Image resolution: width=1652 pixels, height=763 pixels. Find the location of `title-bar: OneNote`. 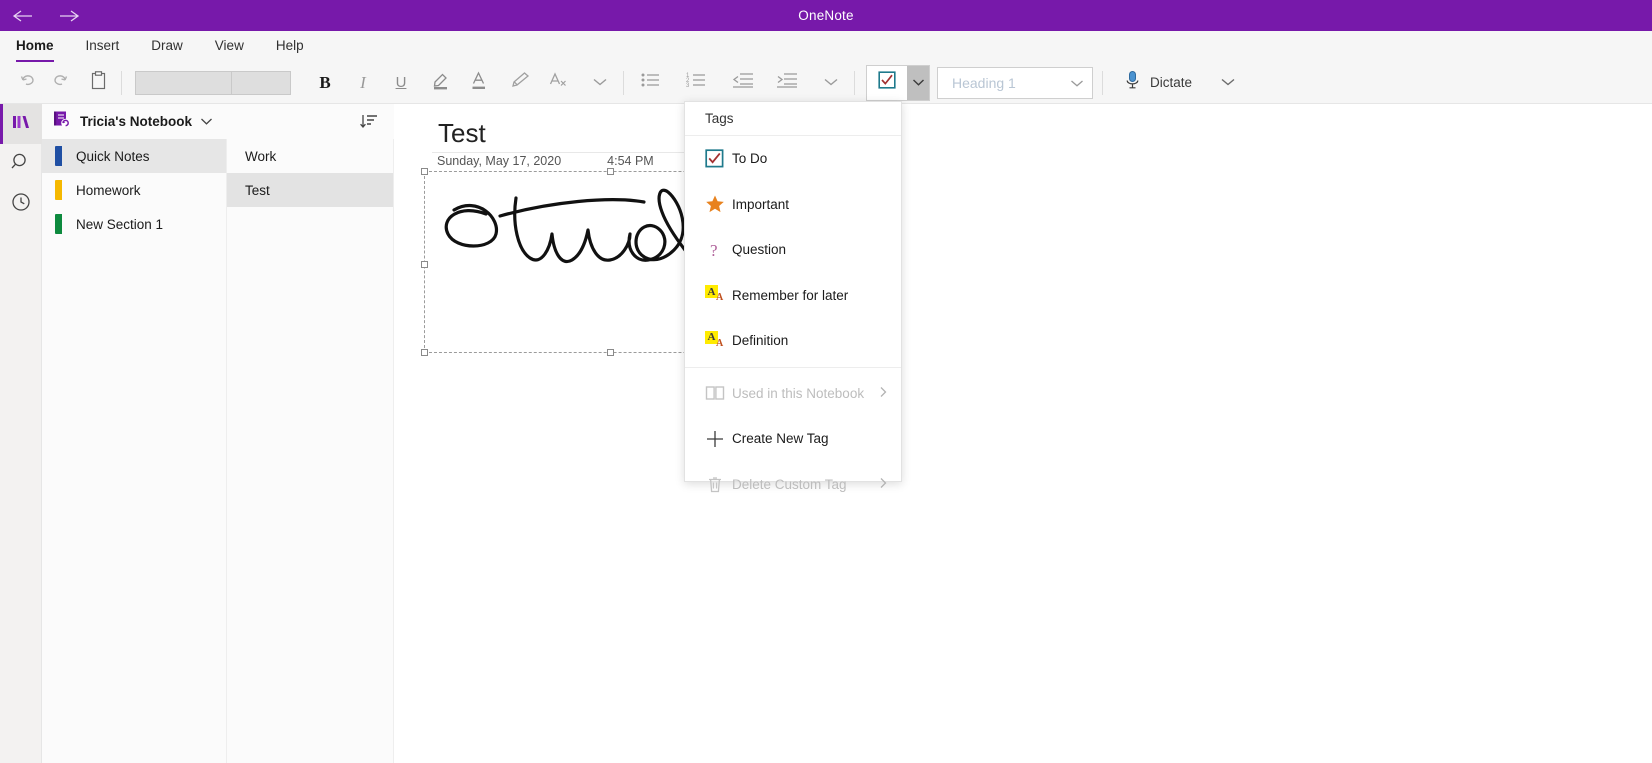

title-bar: OneNote is located at coordinates (826, 15).